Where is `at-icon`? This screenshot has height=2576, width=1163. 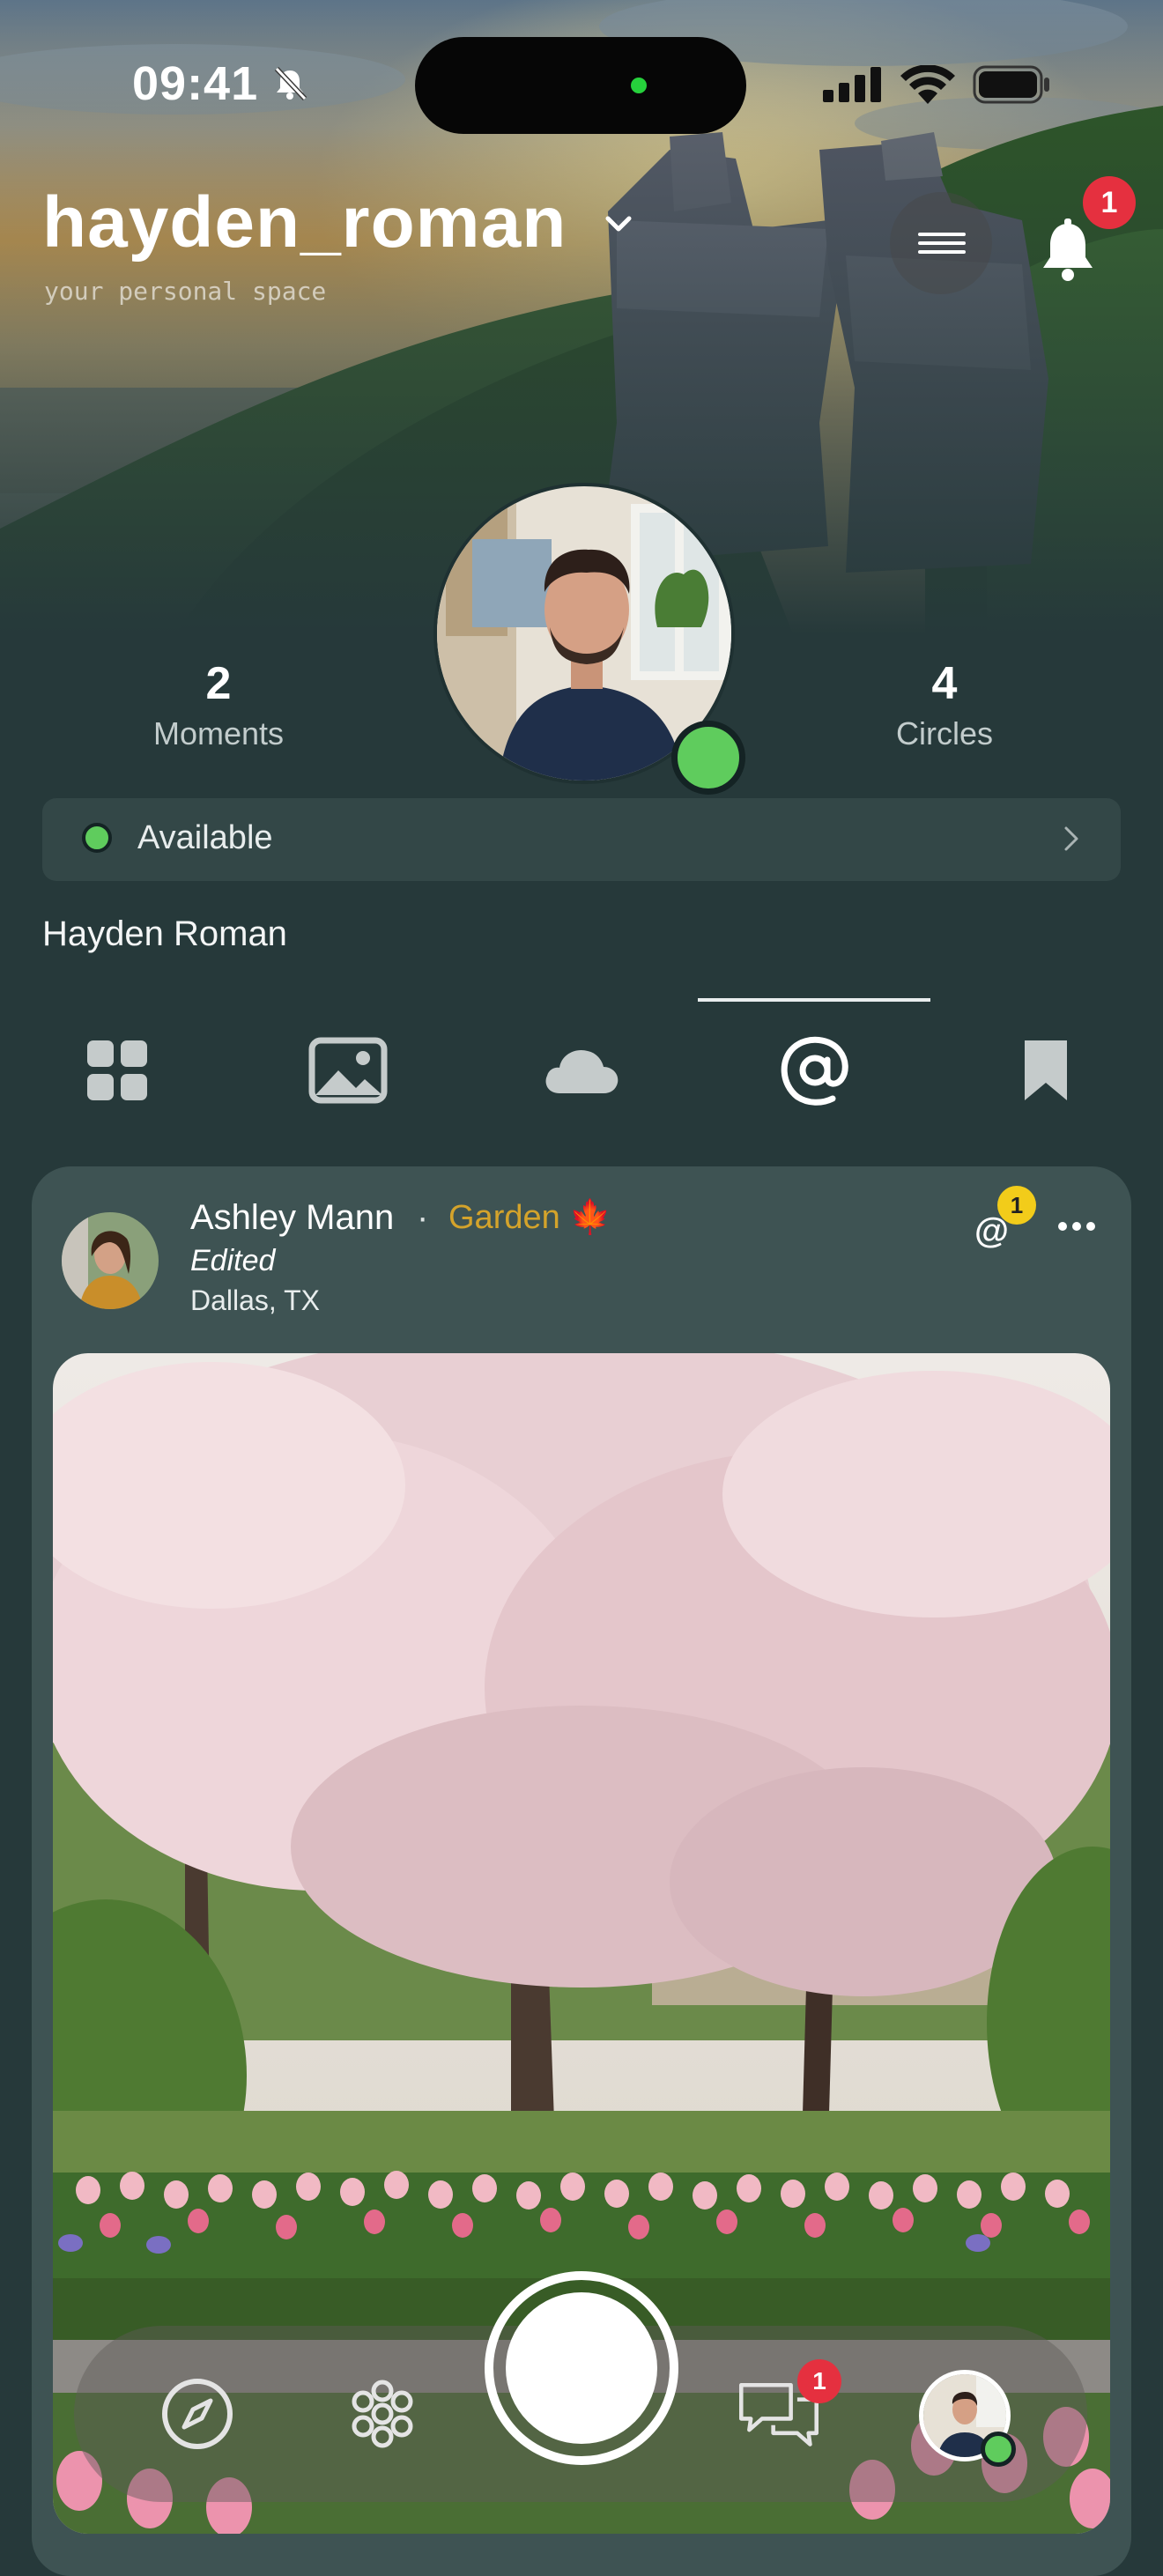 at-icon is located at coordinates (814, 1071).